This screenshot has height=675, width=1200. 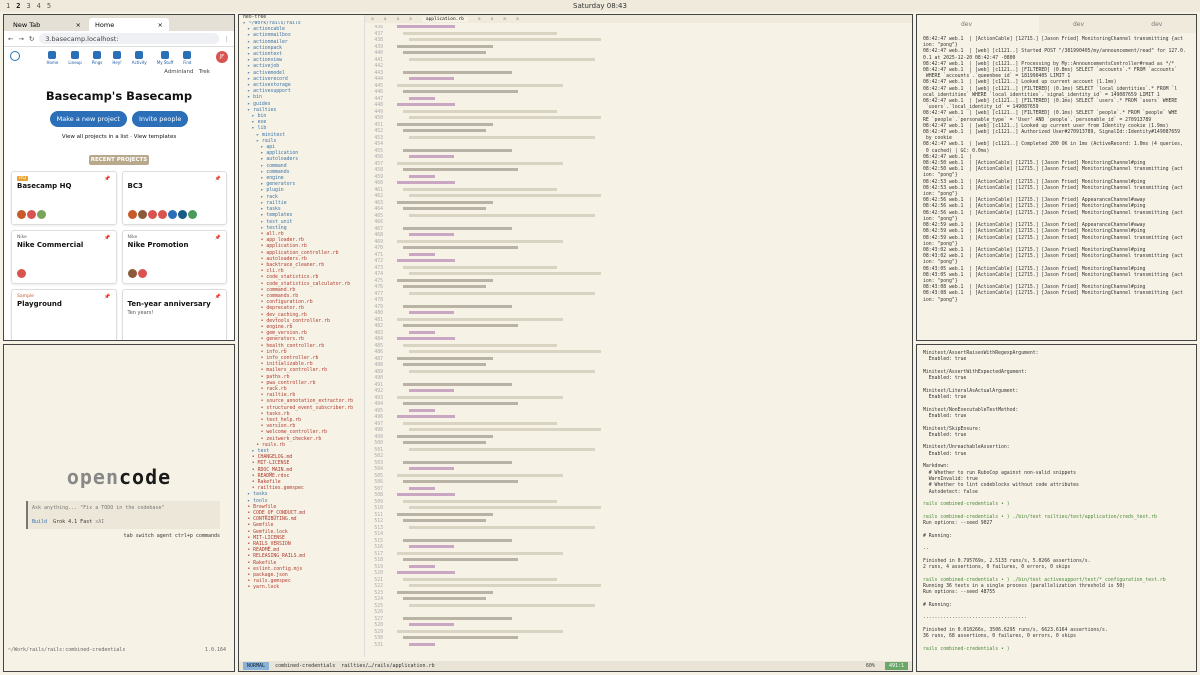 I want to click on basecamp-nav: Home Lineup Pings Hey! Activity My Stuff Find, so click(x=119, y=56).